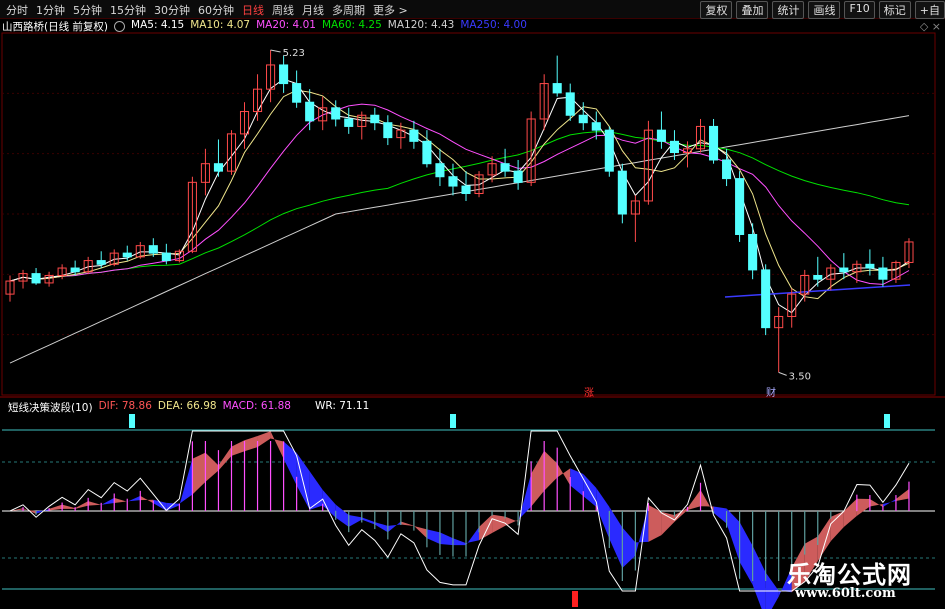  I want to click on ma250-line, so click(817, 291).